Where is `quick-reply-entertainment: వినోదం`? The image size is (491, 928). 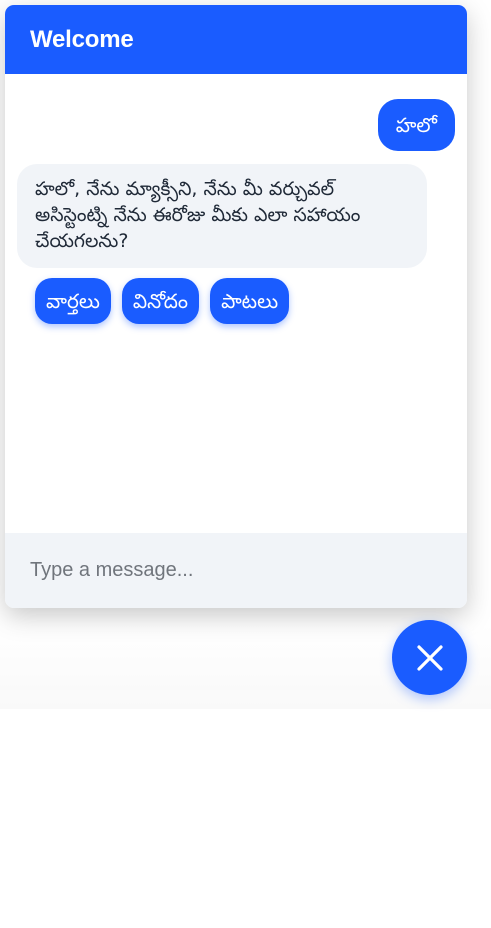
quick-reply-entertainment: వినోదం is located at coordinates (160, 301).